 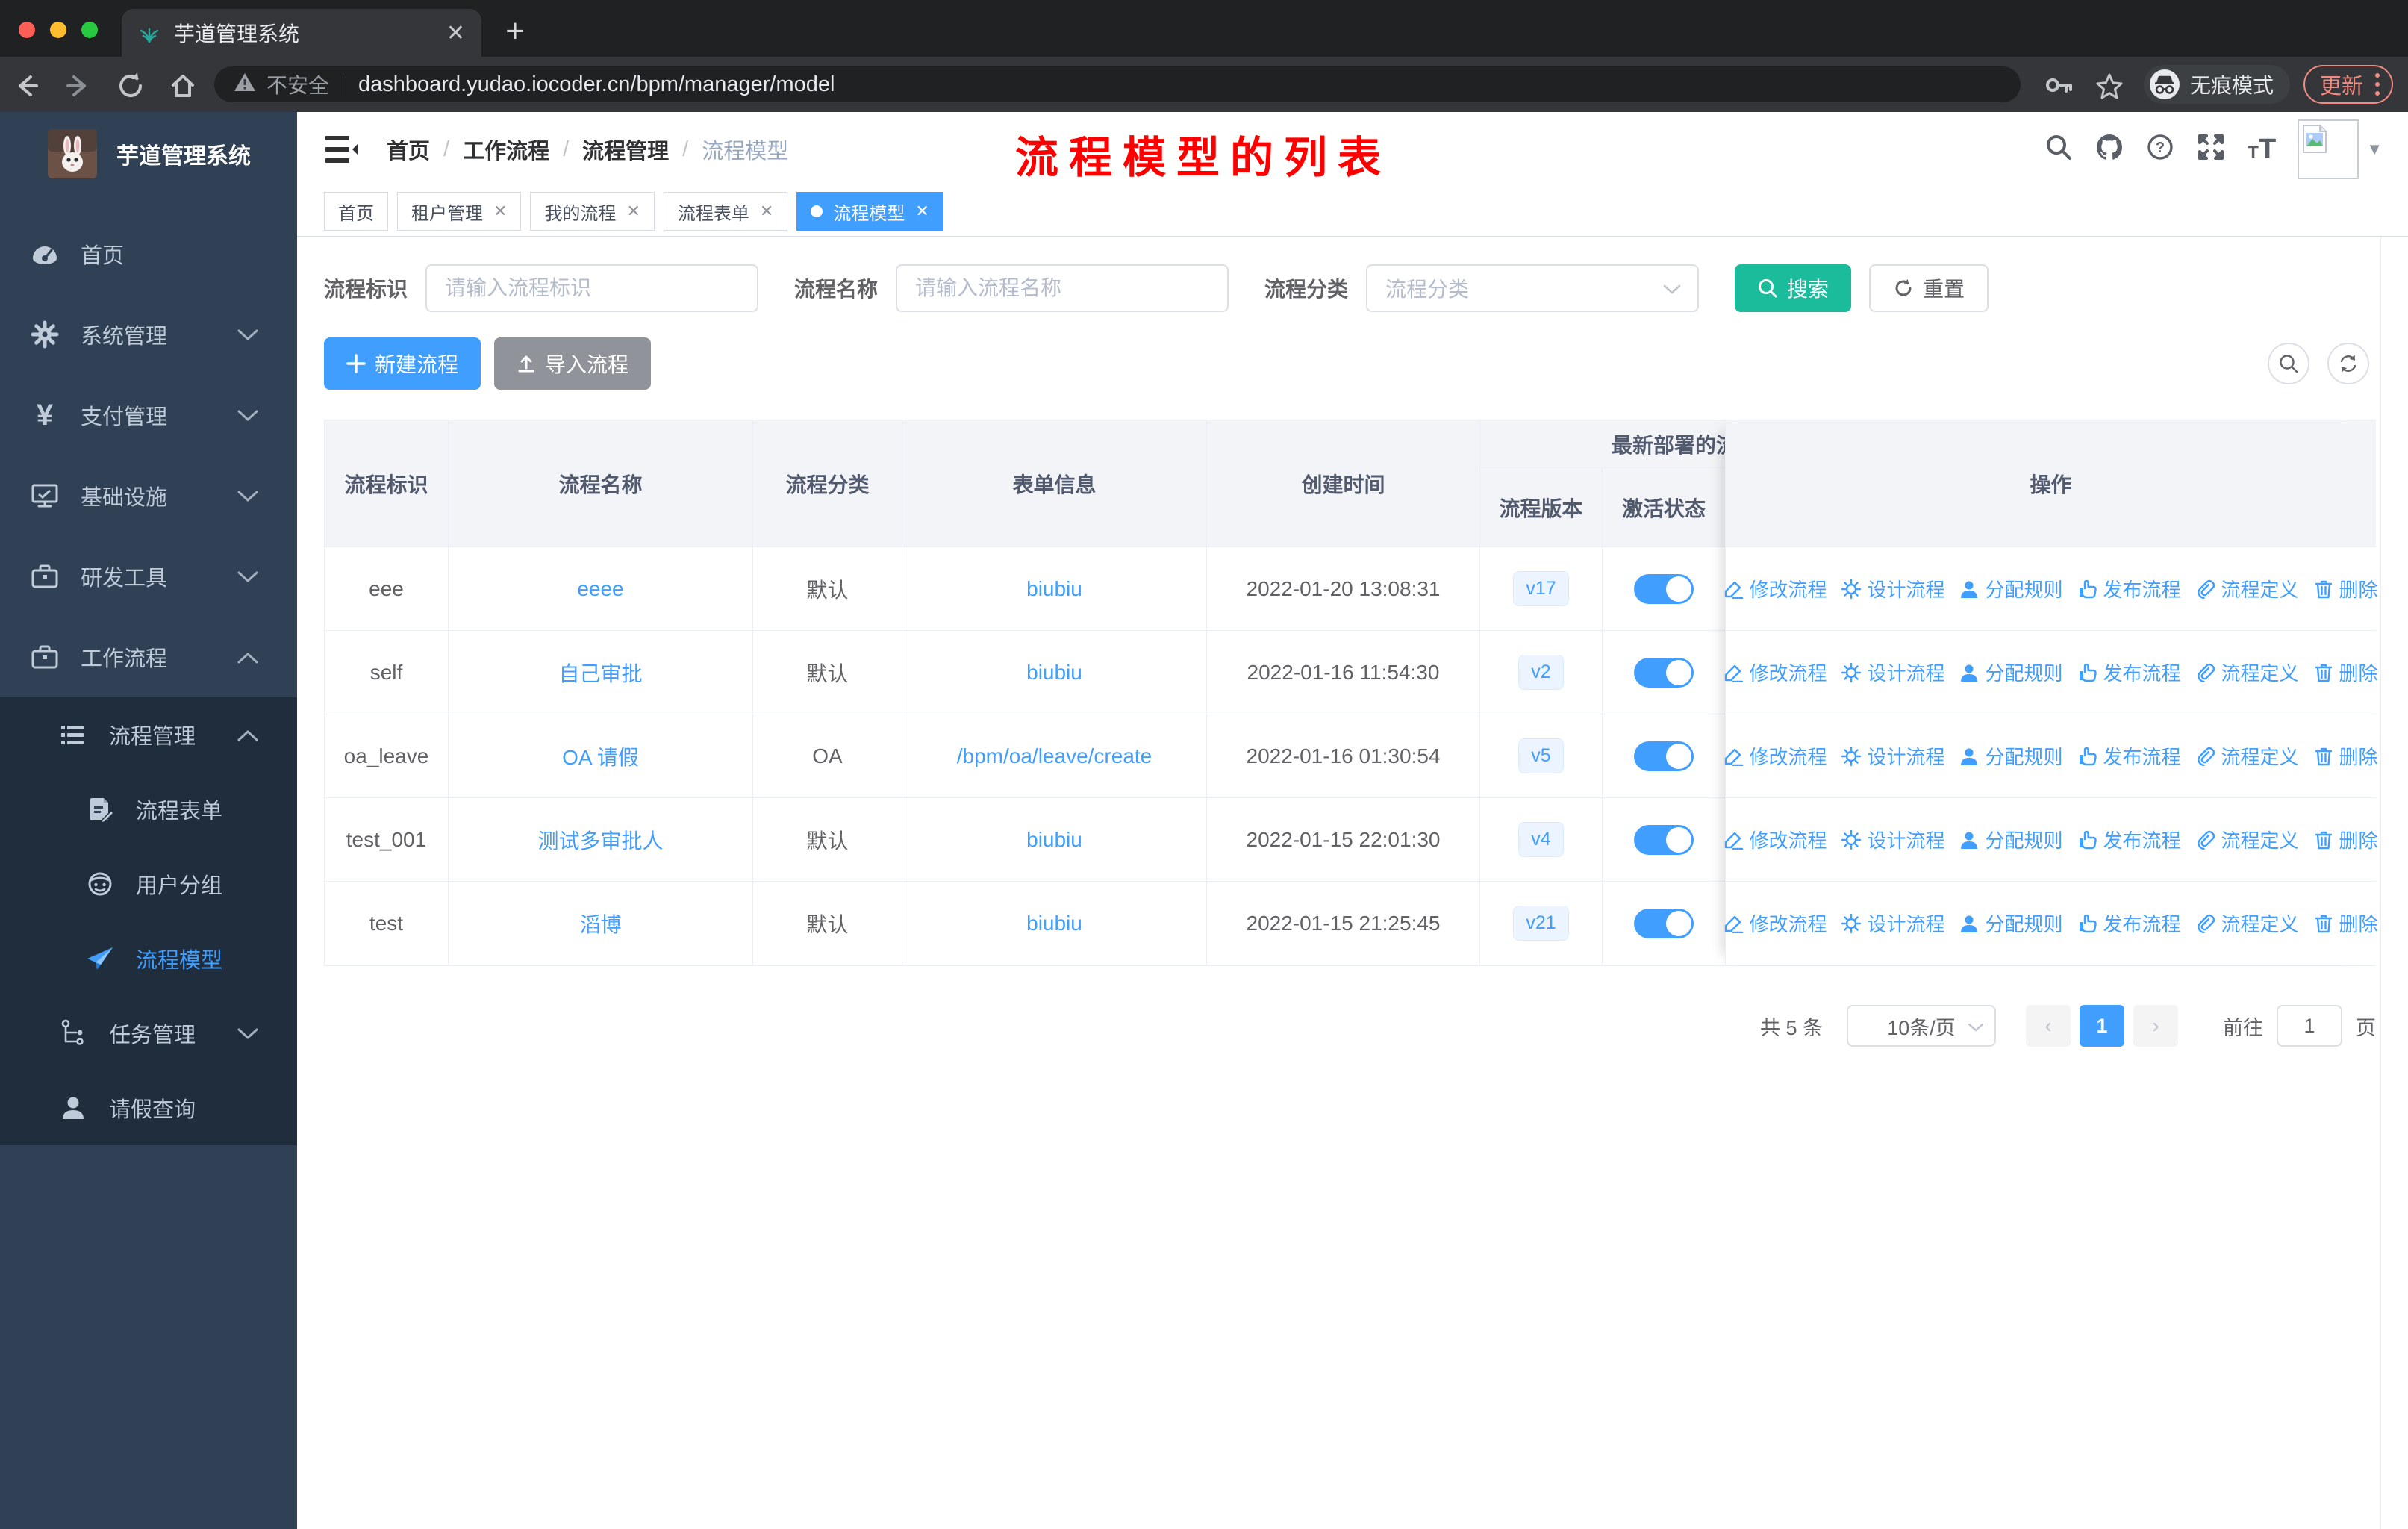 What do you see at coordinates (625, 149) in the screenshot?
I see `breadcrumb-process-management: 流程管理` at bounding box center [625, 149].